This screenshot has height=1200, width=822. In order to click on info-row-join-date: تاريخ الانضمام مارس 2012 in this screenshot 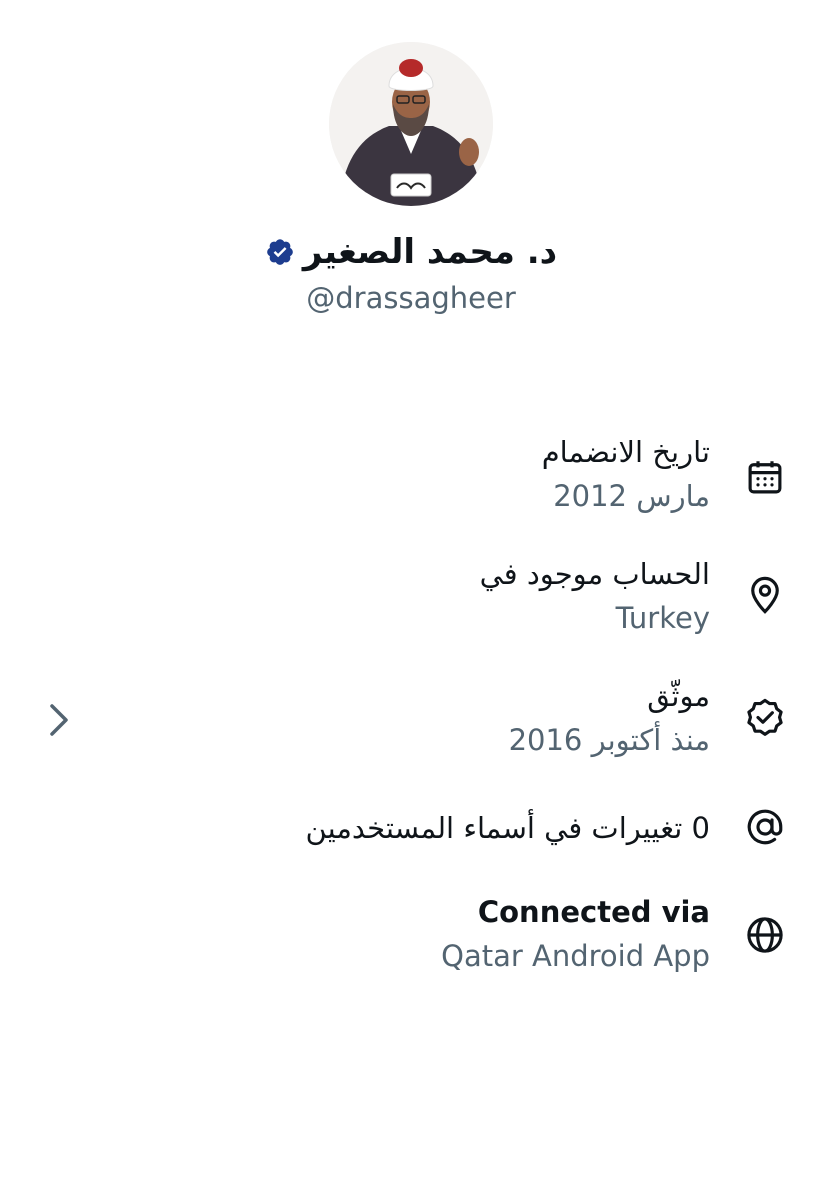, I will do `click(411, 475)`.